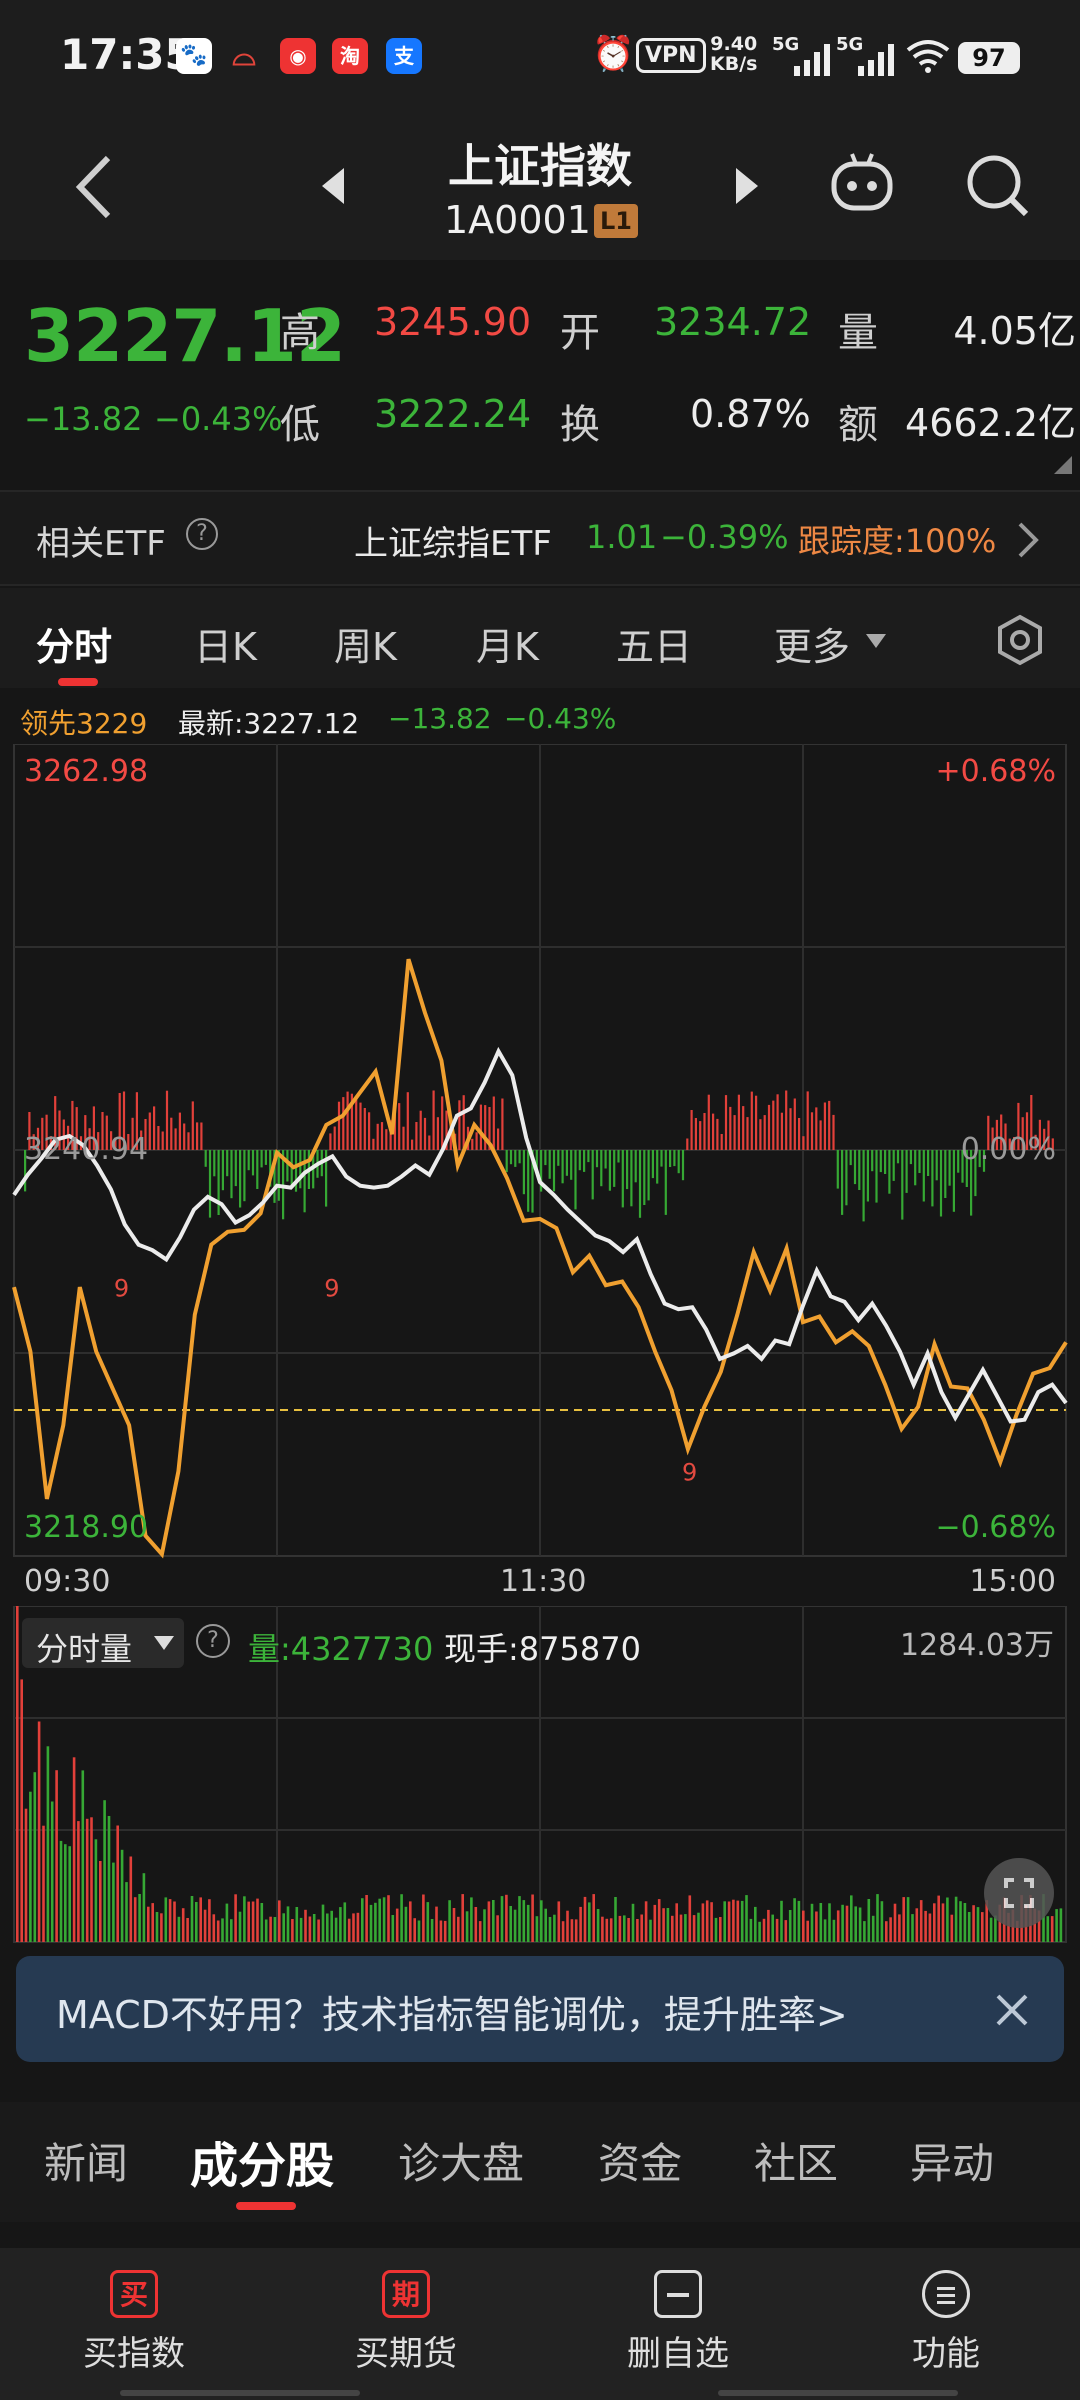  I want to click on tab-five-day: 五日, so click(654, 643).